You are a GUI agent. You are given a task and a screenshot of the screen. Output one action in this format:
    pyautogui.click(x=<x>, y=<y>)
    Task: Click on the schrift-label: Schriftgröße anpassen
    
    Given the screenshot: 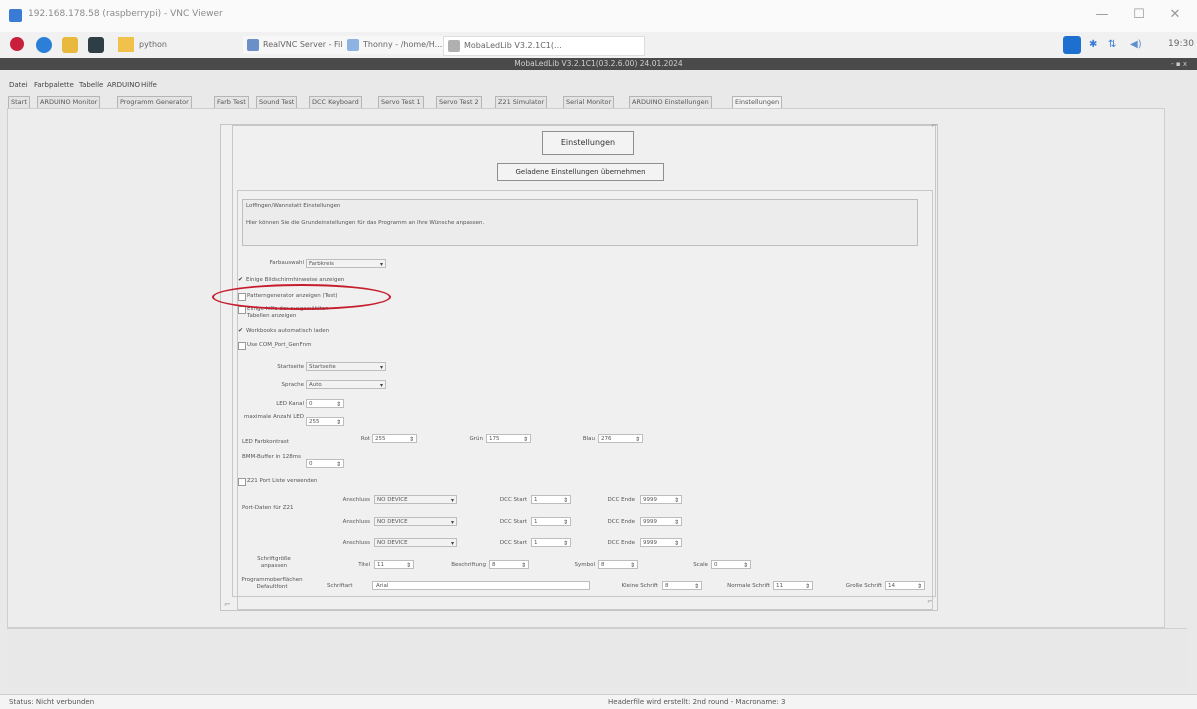 What is the action you would take?
    pyautogui.click(x=274, y=562)
    